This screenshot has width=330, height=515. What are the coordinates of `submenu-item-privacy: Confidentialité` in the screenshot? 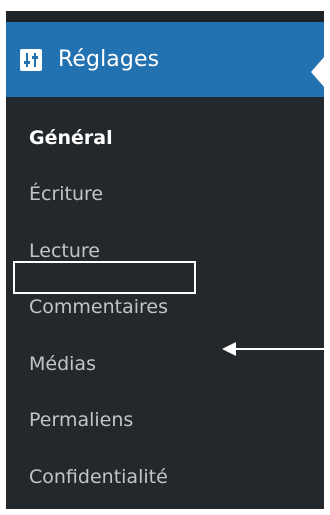 It's located at (165, 477).